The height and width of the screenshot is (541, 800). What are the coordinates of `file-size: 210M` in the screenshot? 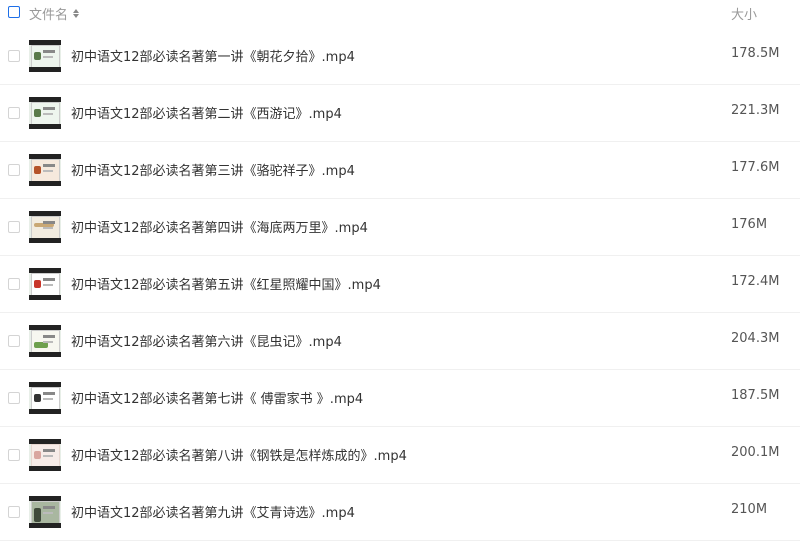 It's located at (749, 509).